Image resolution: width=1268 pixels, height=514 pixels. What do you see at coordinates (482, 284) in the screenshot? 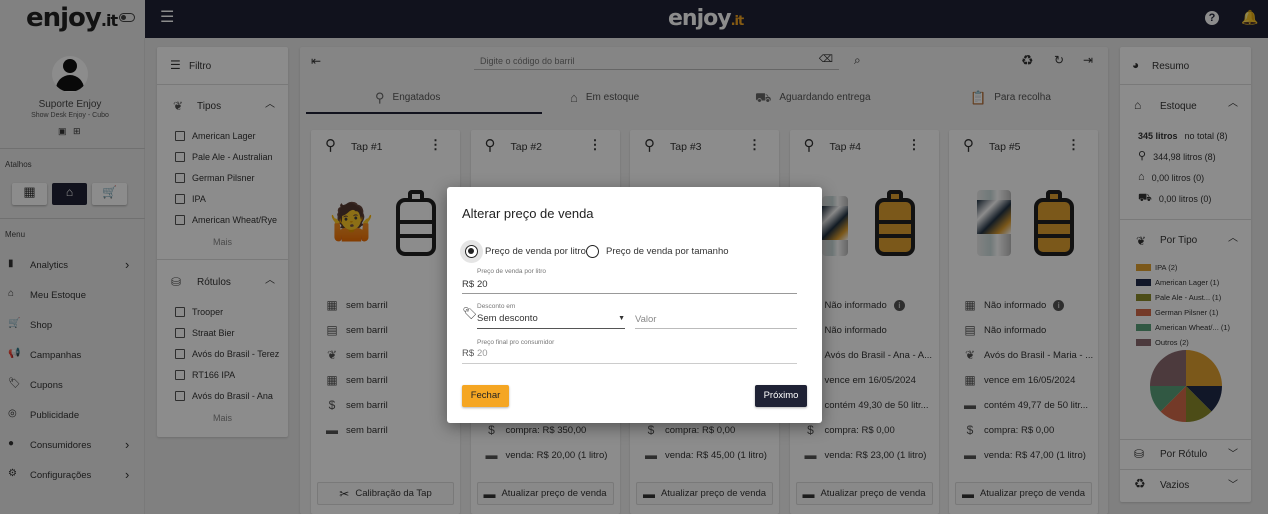
I see `price-value: 20` at bounding box center [482, 284].